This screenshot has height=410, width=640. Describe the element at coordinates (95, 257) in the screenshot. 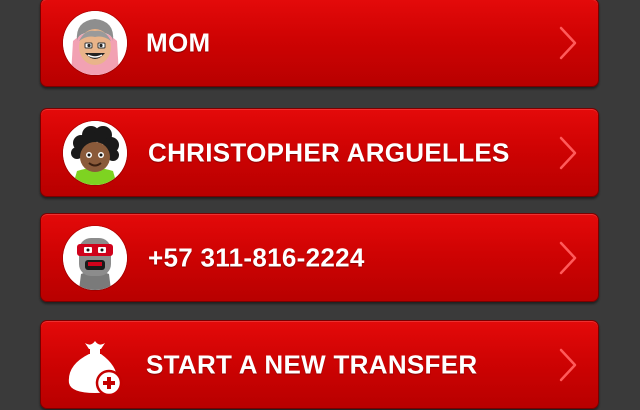

I see `masked-avatar-icon` at that location.